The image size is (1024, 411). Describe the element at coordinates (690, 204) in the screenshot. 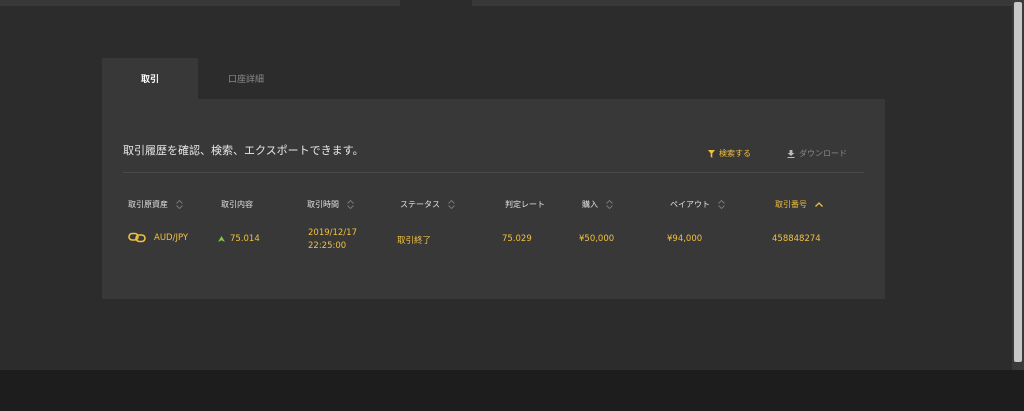

I see `header-label: ペイアウト` at that location.